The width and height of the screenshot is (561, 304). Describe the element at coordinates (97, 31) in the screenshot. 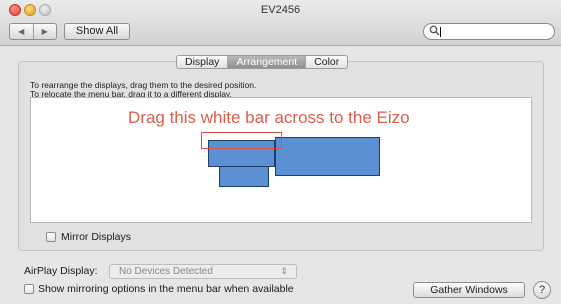

I see `show-all-button: Show All` at that location.